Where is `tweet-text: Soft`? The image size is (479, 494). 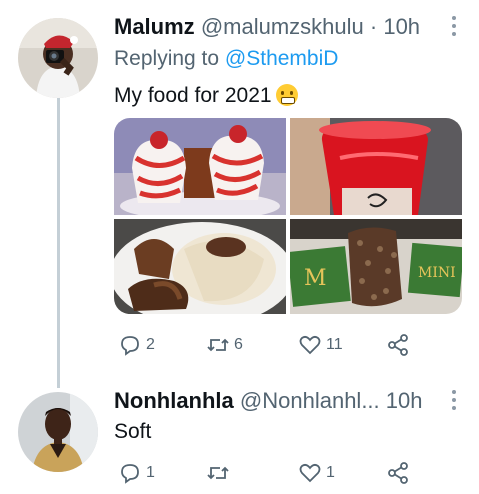 tweet-text: Soft is located at coordinates (132, 432).